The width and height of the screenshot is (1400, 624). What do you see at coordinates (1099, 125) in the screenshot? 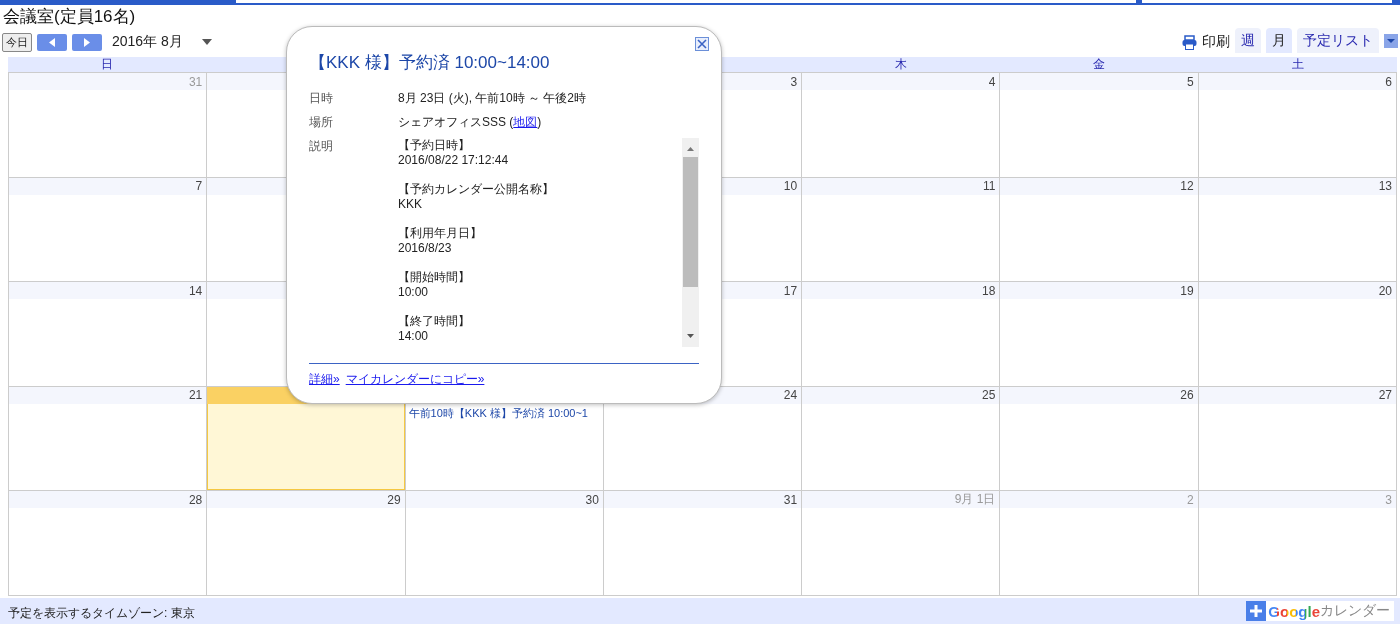
I see `day-cell: 5` at bounding box center [1099, 125].